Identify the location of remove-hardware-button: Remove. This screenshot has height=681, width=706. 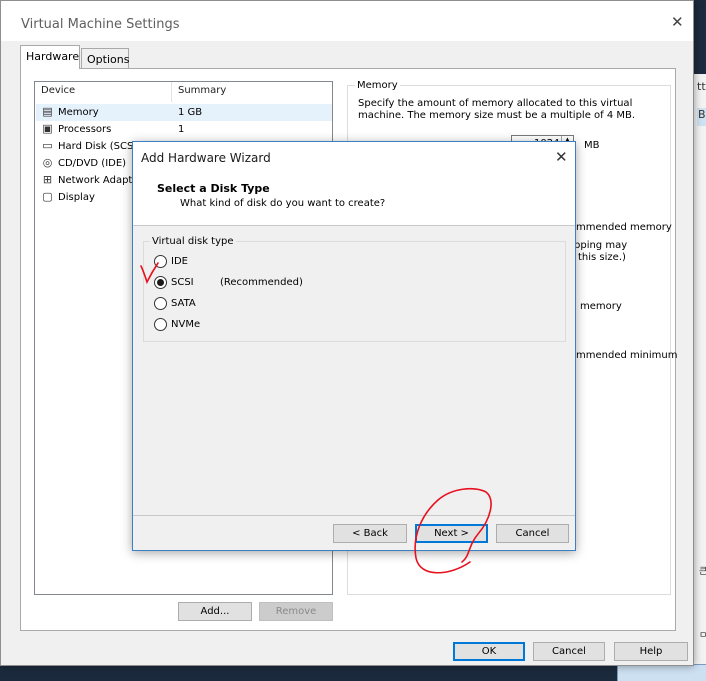
(296, 611).